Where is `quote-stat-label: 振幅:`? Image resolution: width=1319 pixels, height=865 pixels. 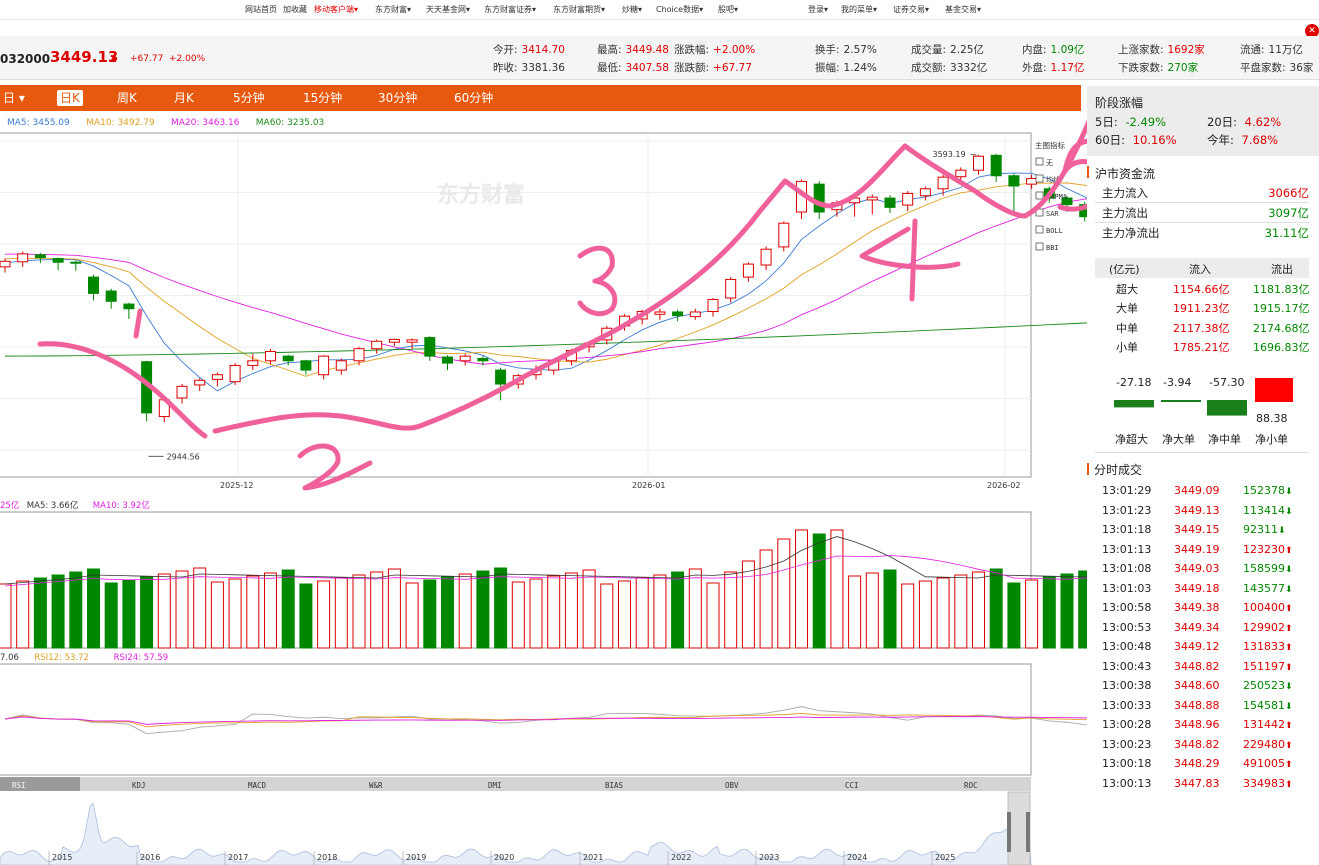 quote-stat-label: 振幅: is located at coordinates (827, 68).